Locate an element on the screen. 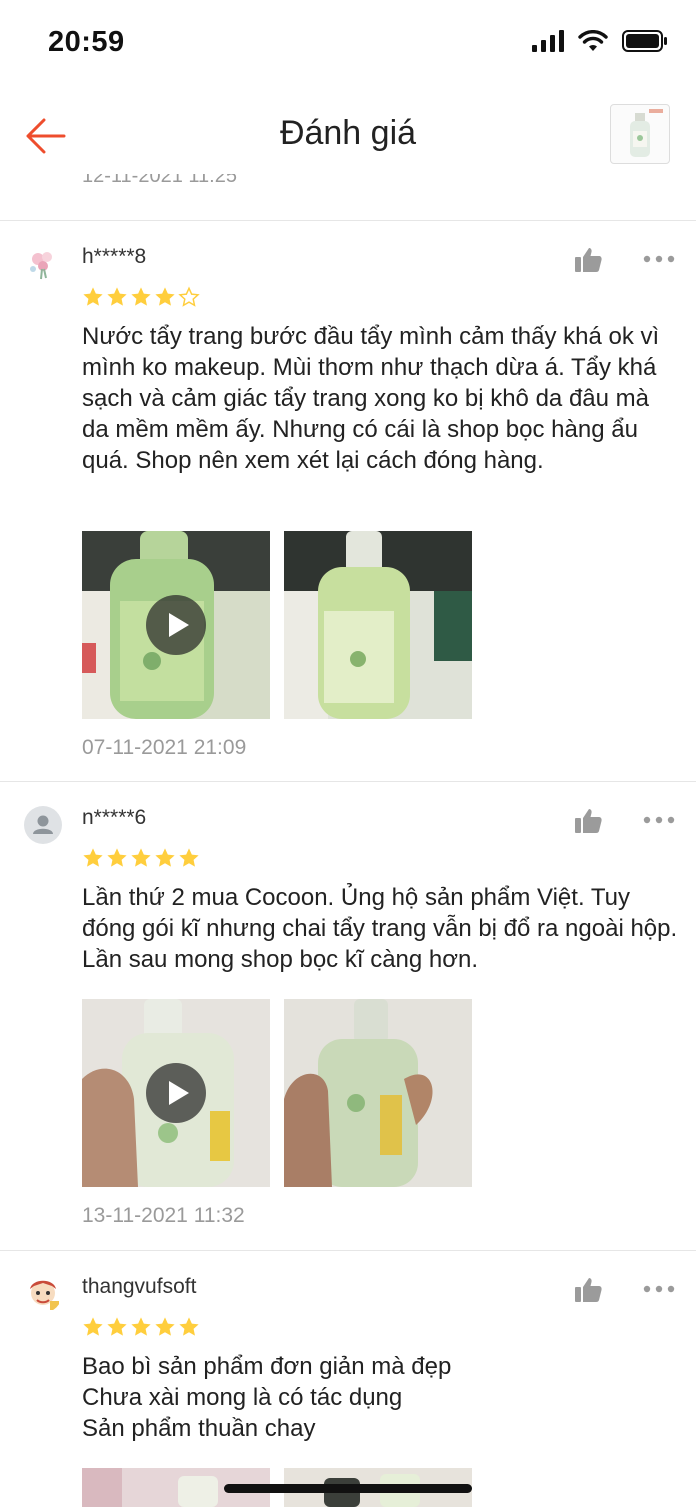 This screenshot has height=1507, width=696. page-title: Đánh giá is located at coordinates (348, 133).